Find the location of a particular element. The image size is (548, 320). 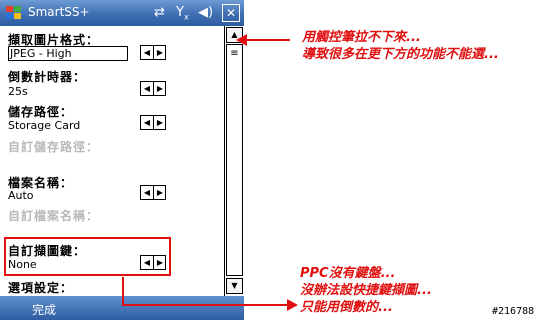

connectivity-icon: ⇄ is located at coordinates (159, 13).